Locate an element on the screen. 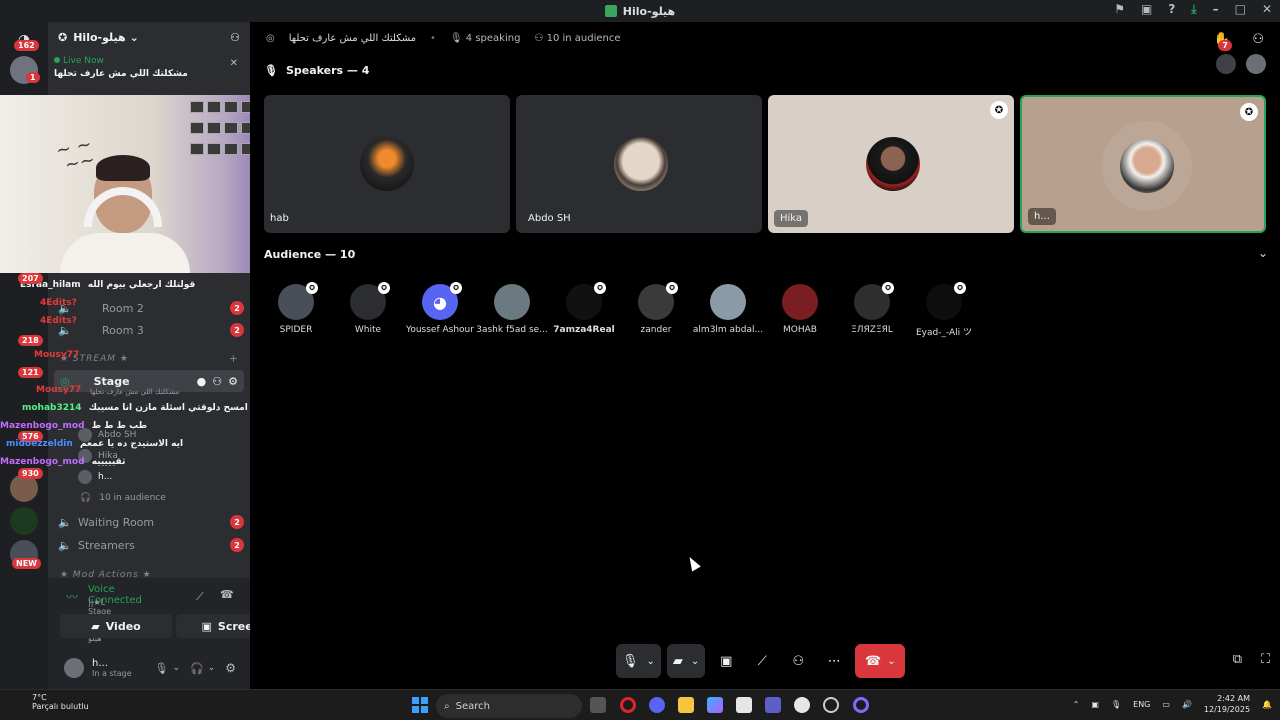 This screenshot has height=720, width=1280. store-icon is located at coordinates (744, 705).